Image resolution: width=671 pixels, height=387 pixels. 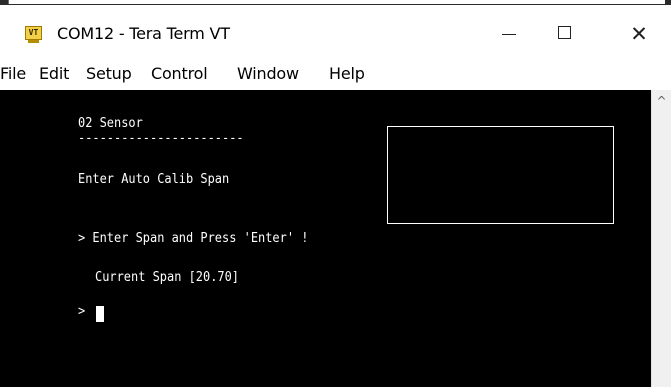 What do you see at coordinates (54, 73) in the screenshot?
I see `menu-edit: Edit` at bounding box center [54, 73].